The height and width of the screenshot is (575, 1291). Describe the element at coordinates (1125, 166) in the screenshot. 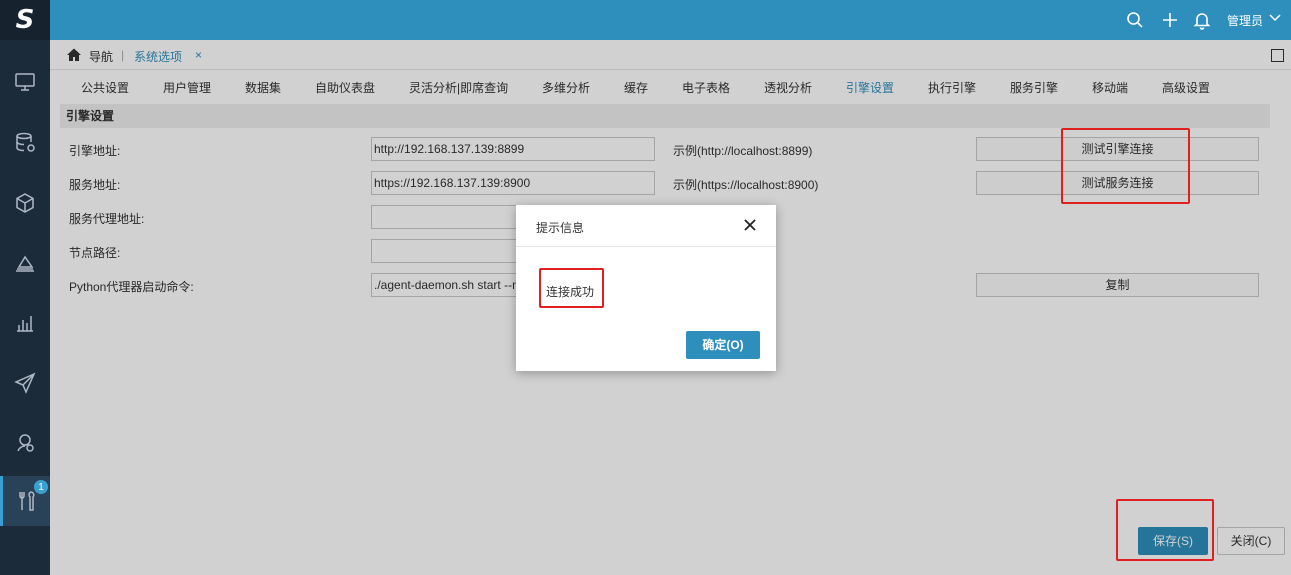

I see `annotation-box-test-buttons` at that location.